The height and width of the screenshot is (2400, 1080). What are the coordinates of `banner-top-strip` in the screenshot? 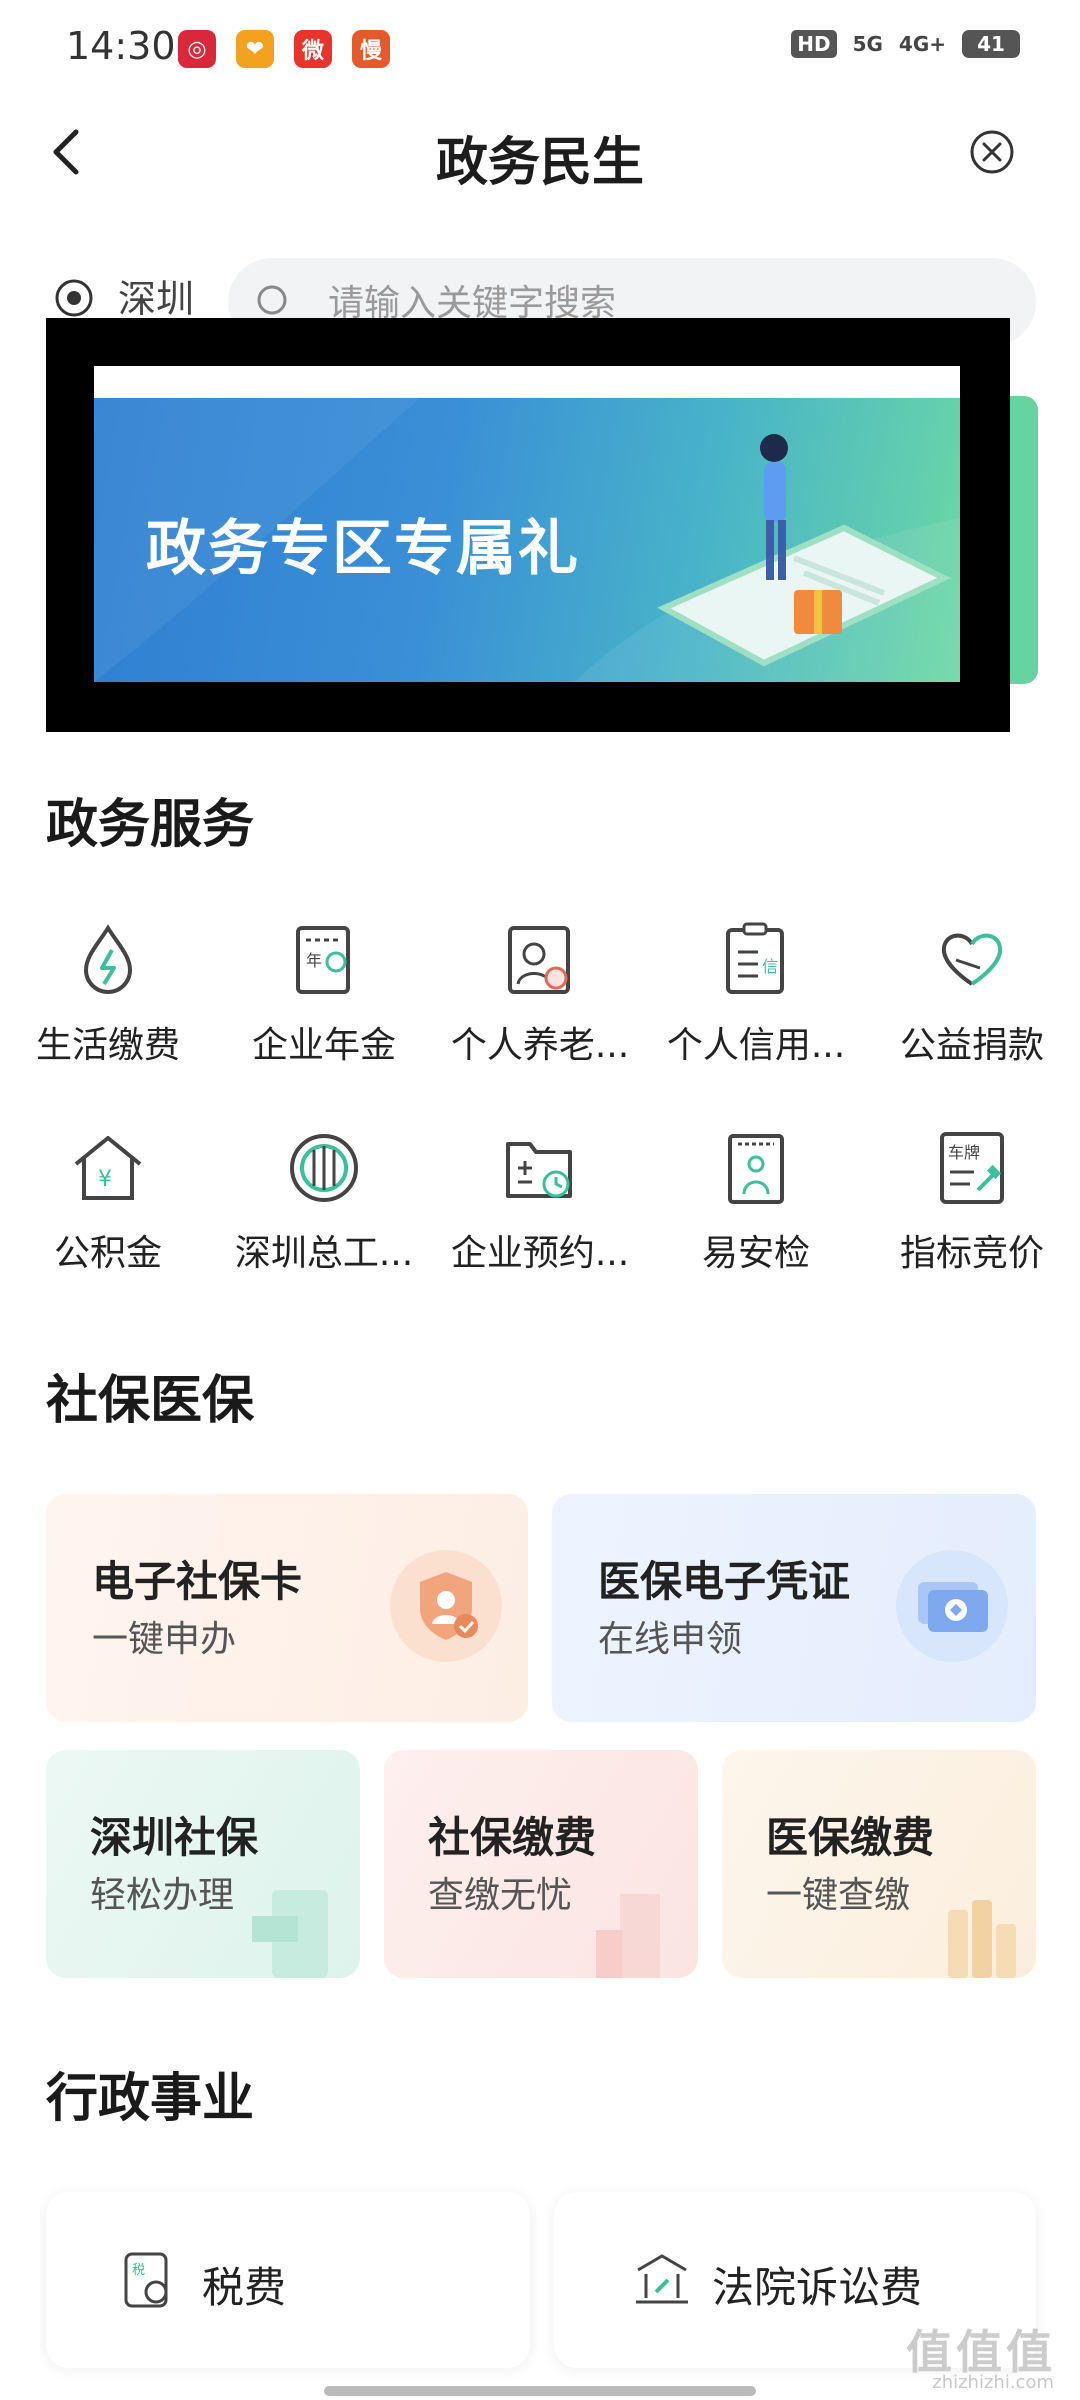 It's located at (527, 382).